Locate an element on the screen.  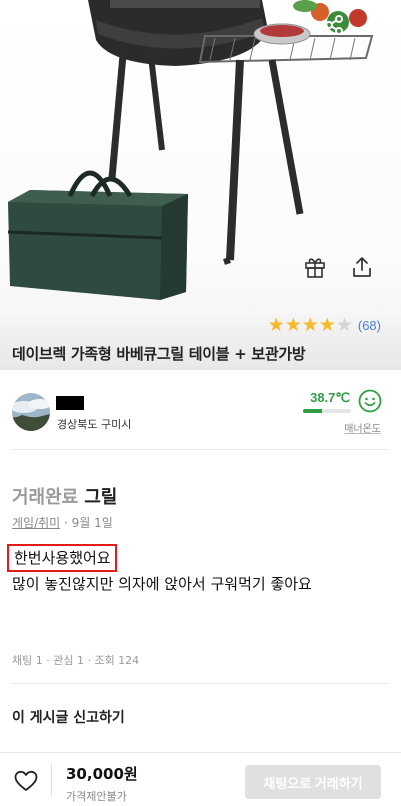
trade-status-badge: 거래완료 is located at coordinates (45, 497).